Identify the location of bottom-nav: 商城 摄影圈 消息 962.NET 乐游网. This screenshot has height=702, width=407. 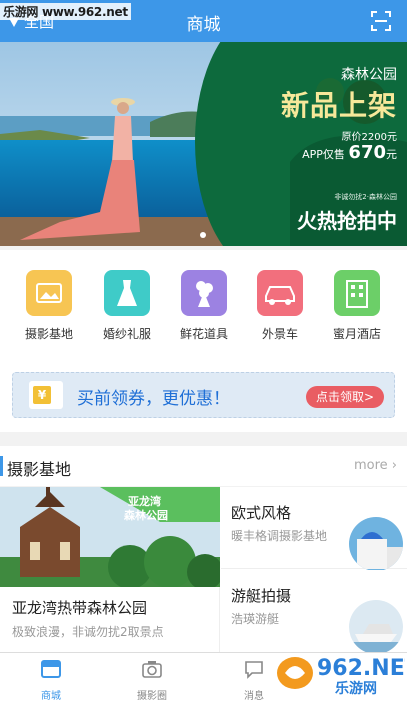
(203, 677).